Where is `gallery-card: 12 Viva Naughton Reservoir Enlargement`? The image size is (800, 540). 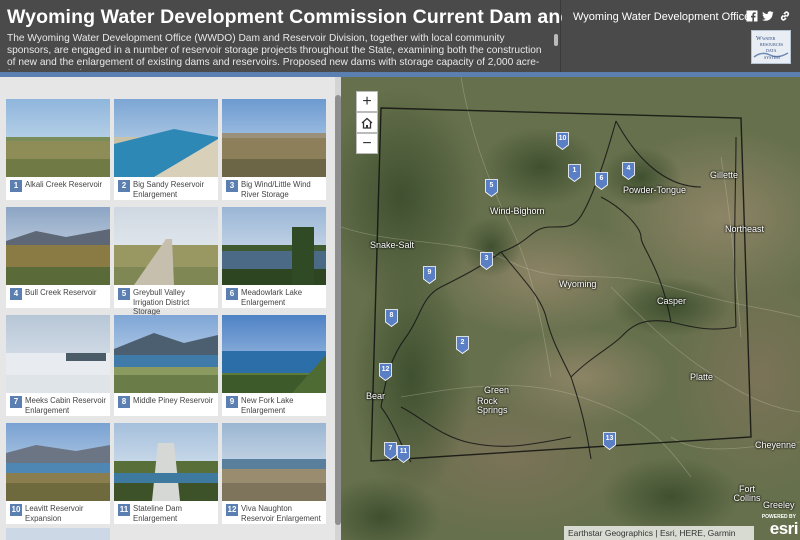 gallery-card: 12 Viva Naughton Reservoir Enlargement is located at coordinates (274, 473).